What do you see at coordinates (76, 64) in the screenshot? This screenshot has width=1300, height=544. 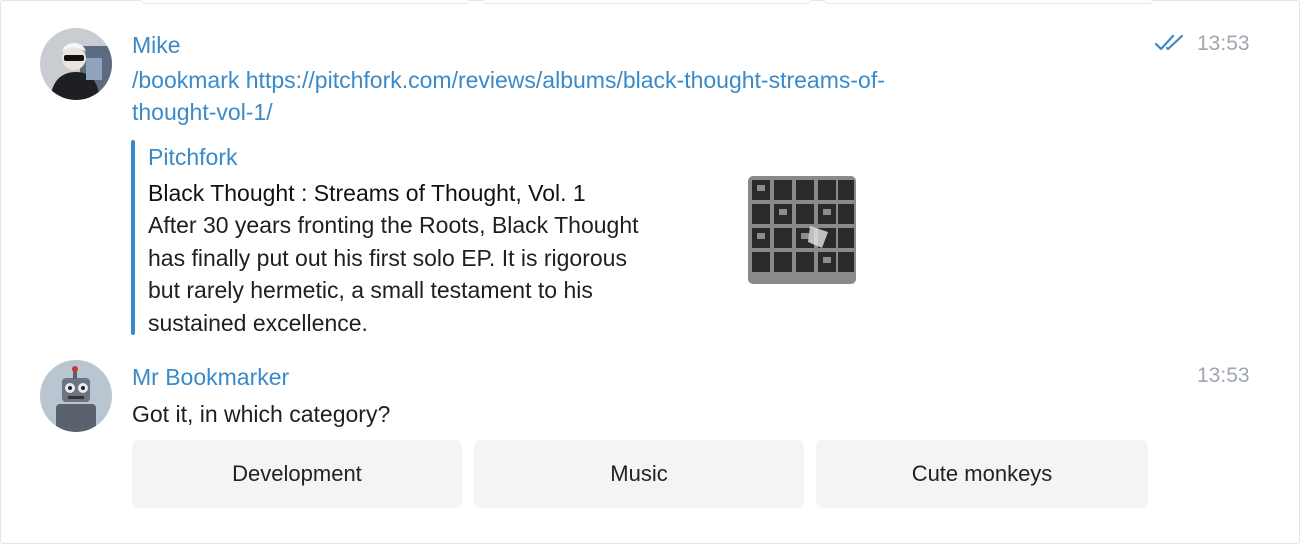 I see `avatar-mike` at bounding box center [76, 64].